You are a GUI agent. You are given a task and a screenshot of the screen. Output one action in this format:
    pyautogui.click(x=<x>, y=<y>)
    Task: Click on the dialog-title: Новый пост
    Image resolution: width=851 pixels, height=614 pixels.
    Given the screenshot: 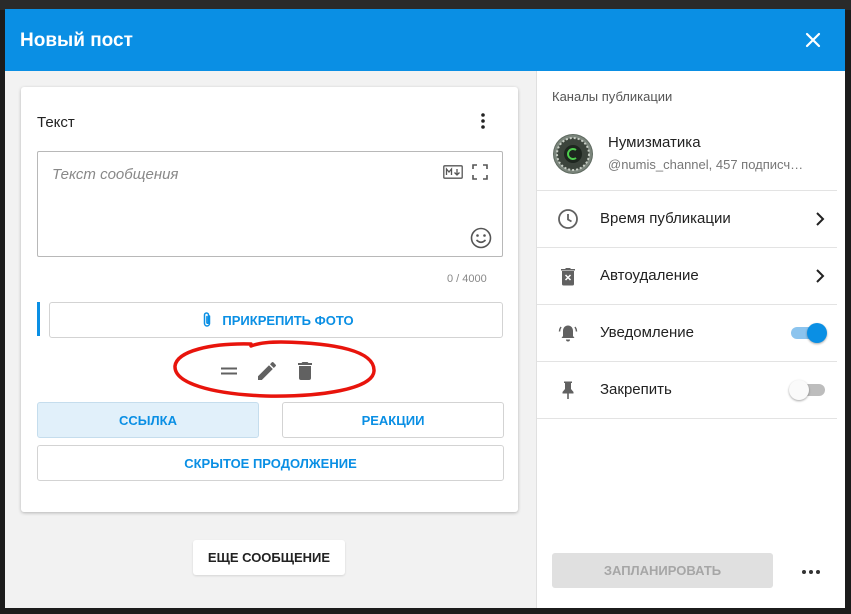 What is the action you would take?
    pyautogui.click(x=76, y=40)
    